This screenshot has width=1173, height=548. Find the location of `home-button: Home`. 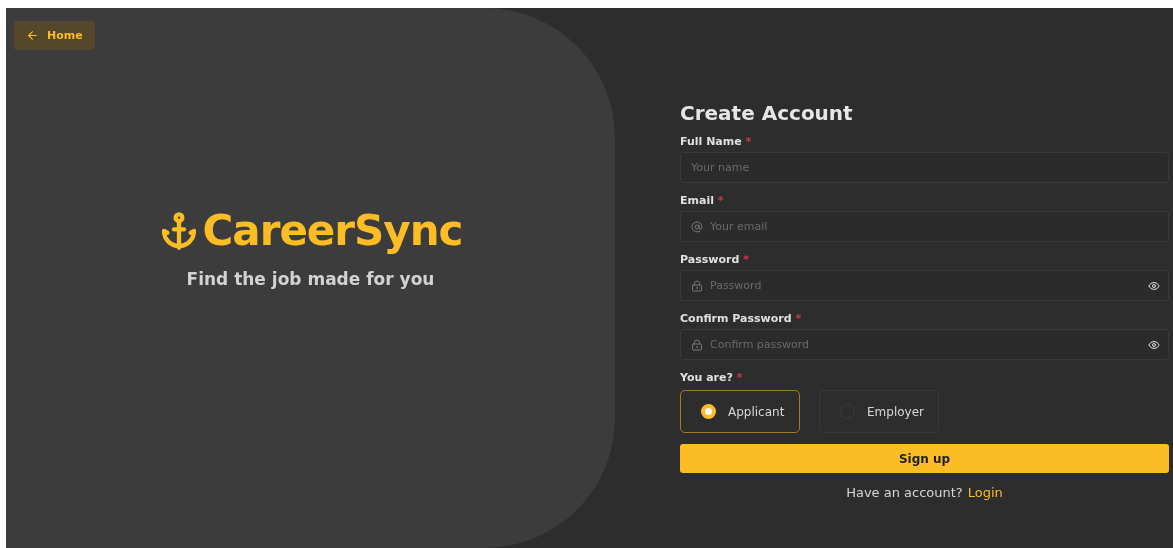

home-button: Home is located at coordinates (54, 35).